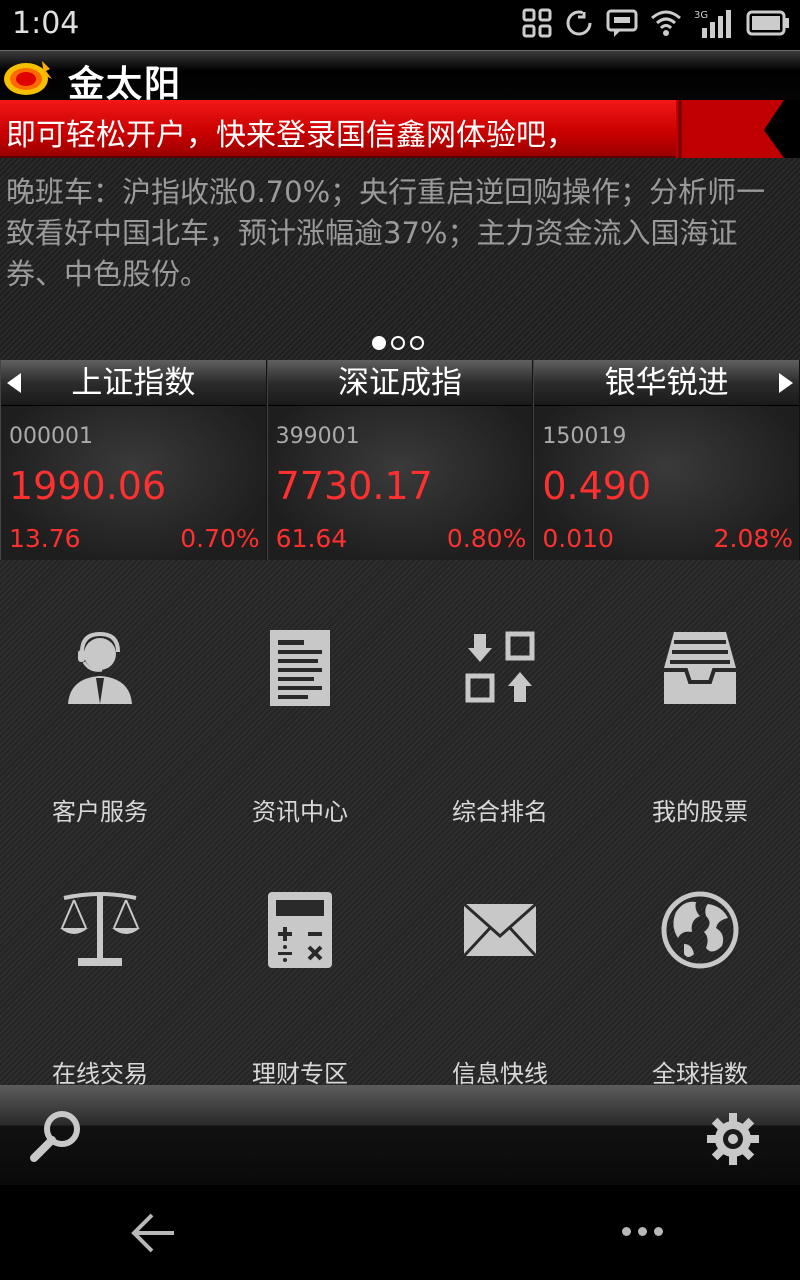 The image size is (800, 1280). I want to click on index-body: 000001 1990.06 13.76 0.70%, so click(133, 483).